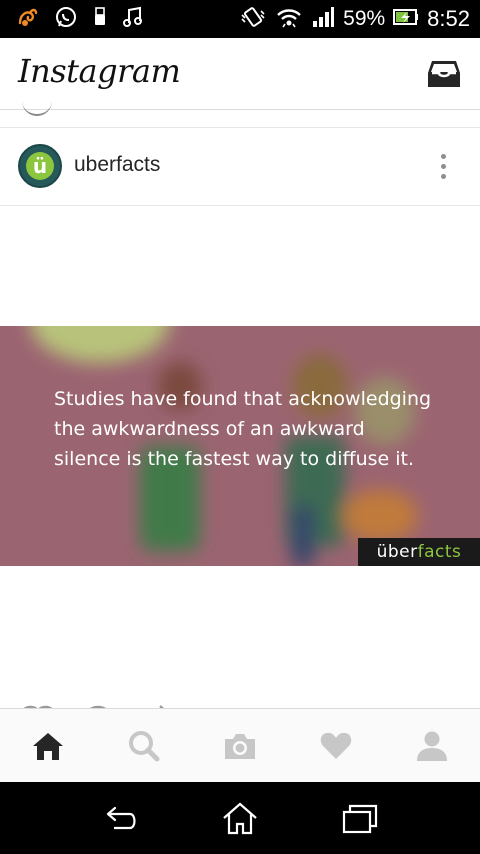  Describe the element at coordinates (364, 18) in the screenshot. I see `battery-percentage: 59%` at that location.